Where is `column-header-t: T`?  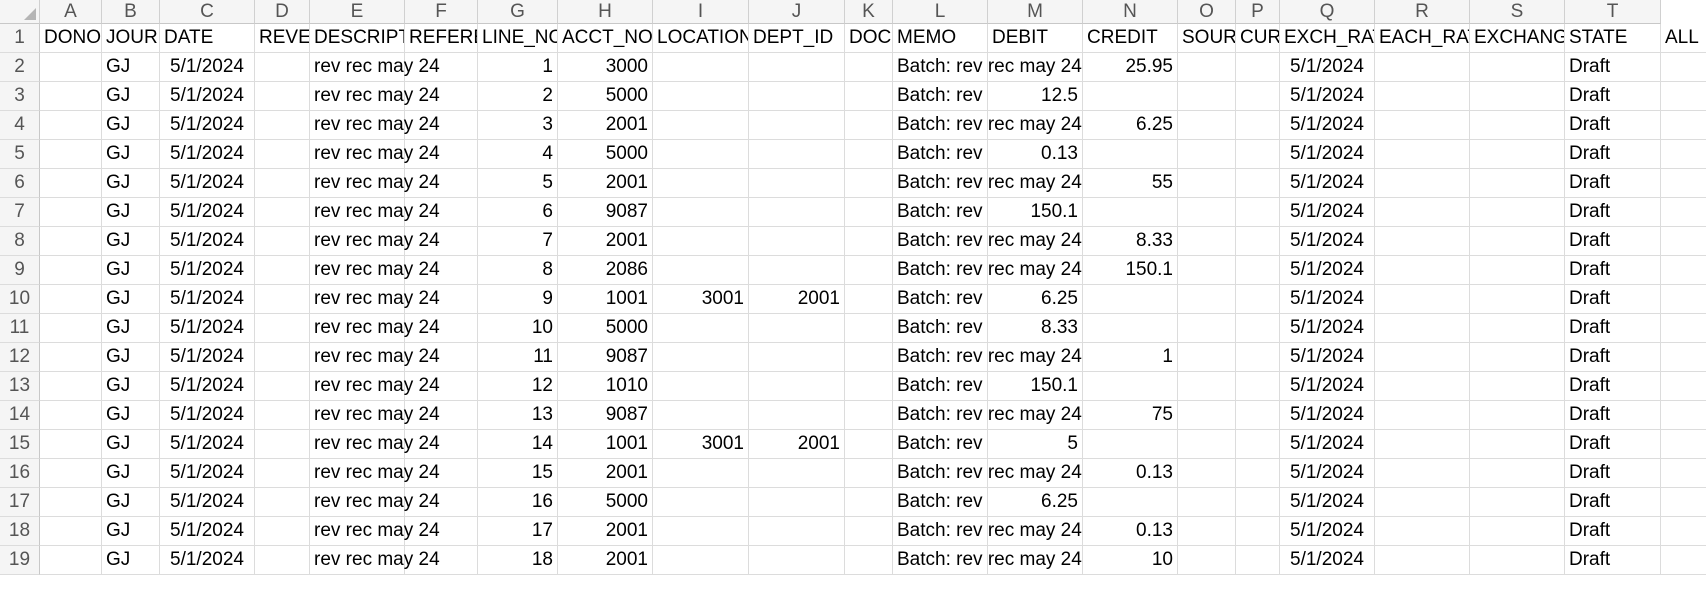 column-header-t: T is located at coordinates (1613, 12).